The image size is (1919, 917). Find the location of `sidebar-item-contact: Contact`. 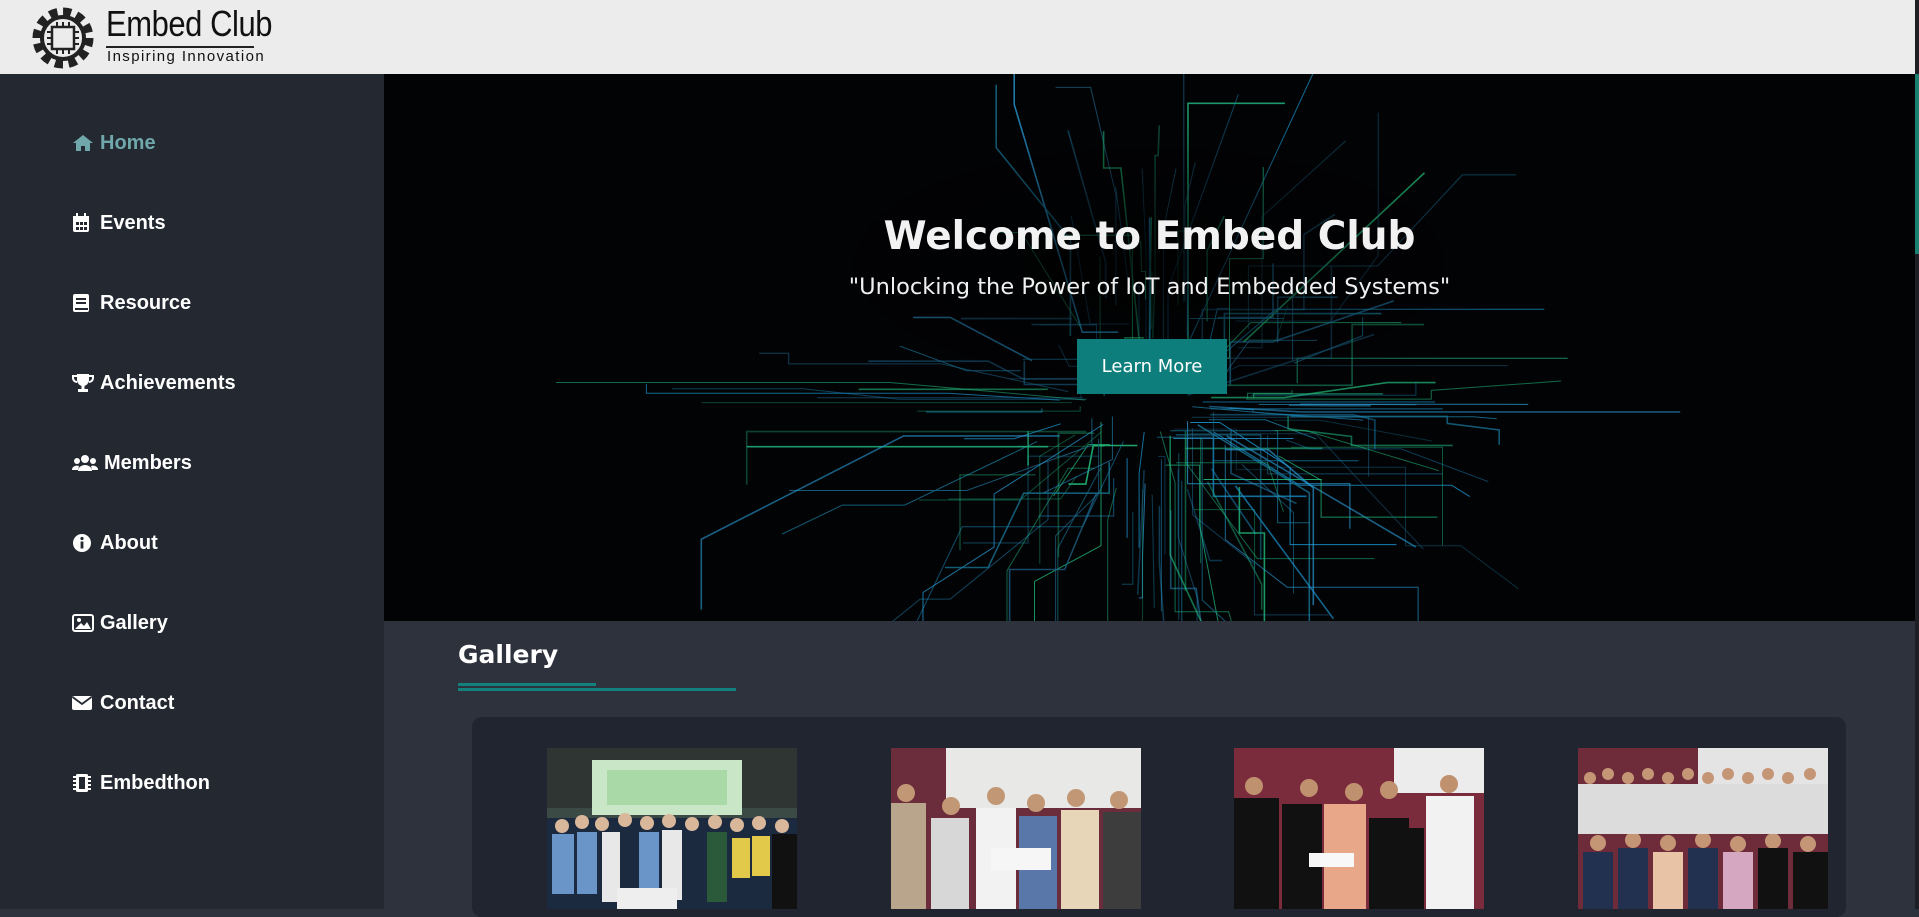

sidebar-item-contact: Contact is located at coordinates (123, 703).